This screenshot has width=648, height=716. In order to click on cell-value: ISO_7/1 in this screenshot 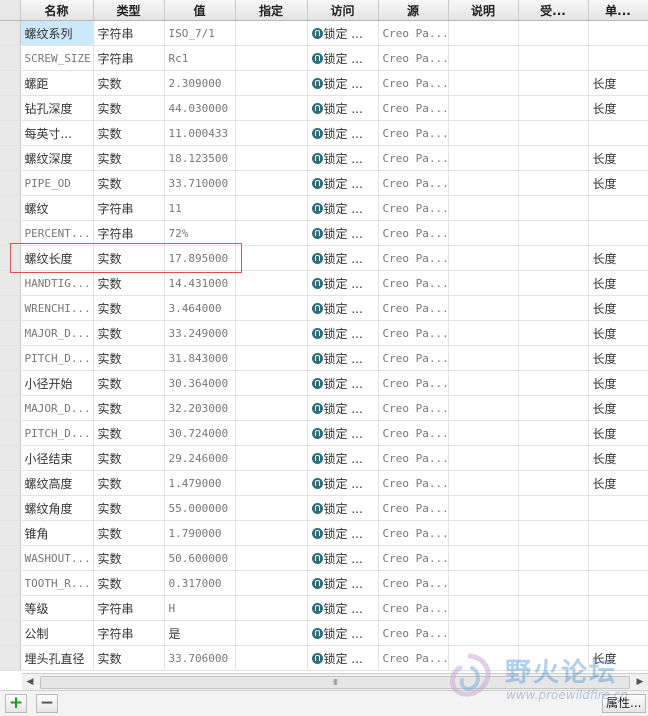, I will do `click(200, 33)`.